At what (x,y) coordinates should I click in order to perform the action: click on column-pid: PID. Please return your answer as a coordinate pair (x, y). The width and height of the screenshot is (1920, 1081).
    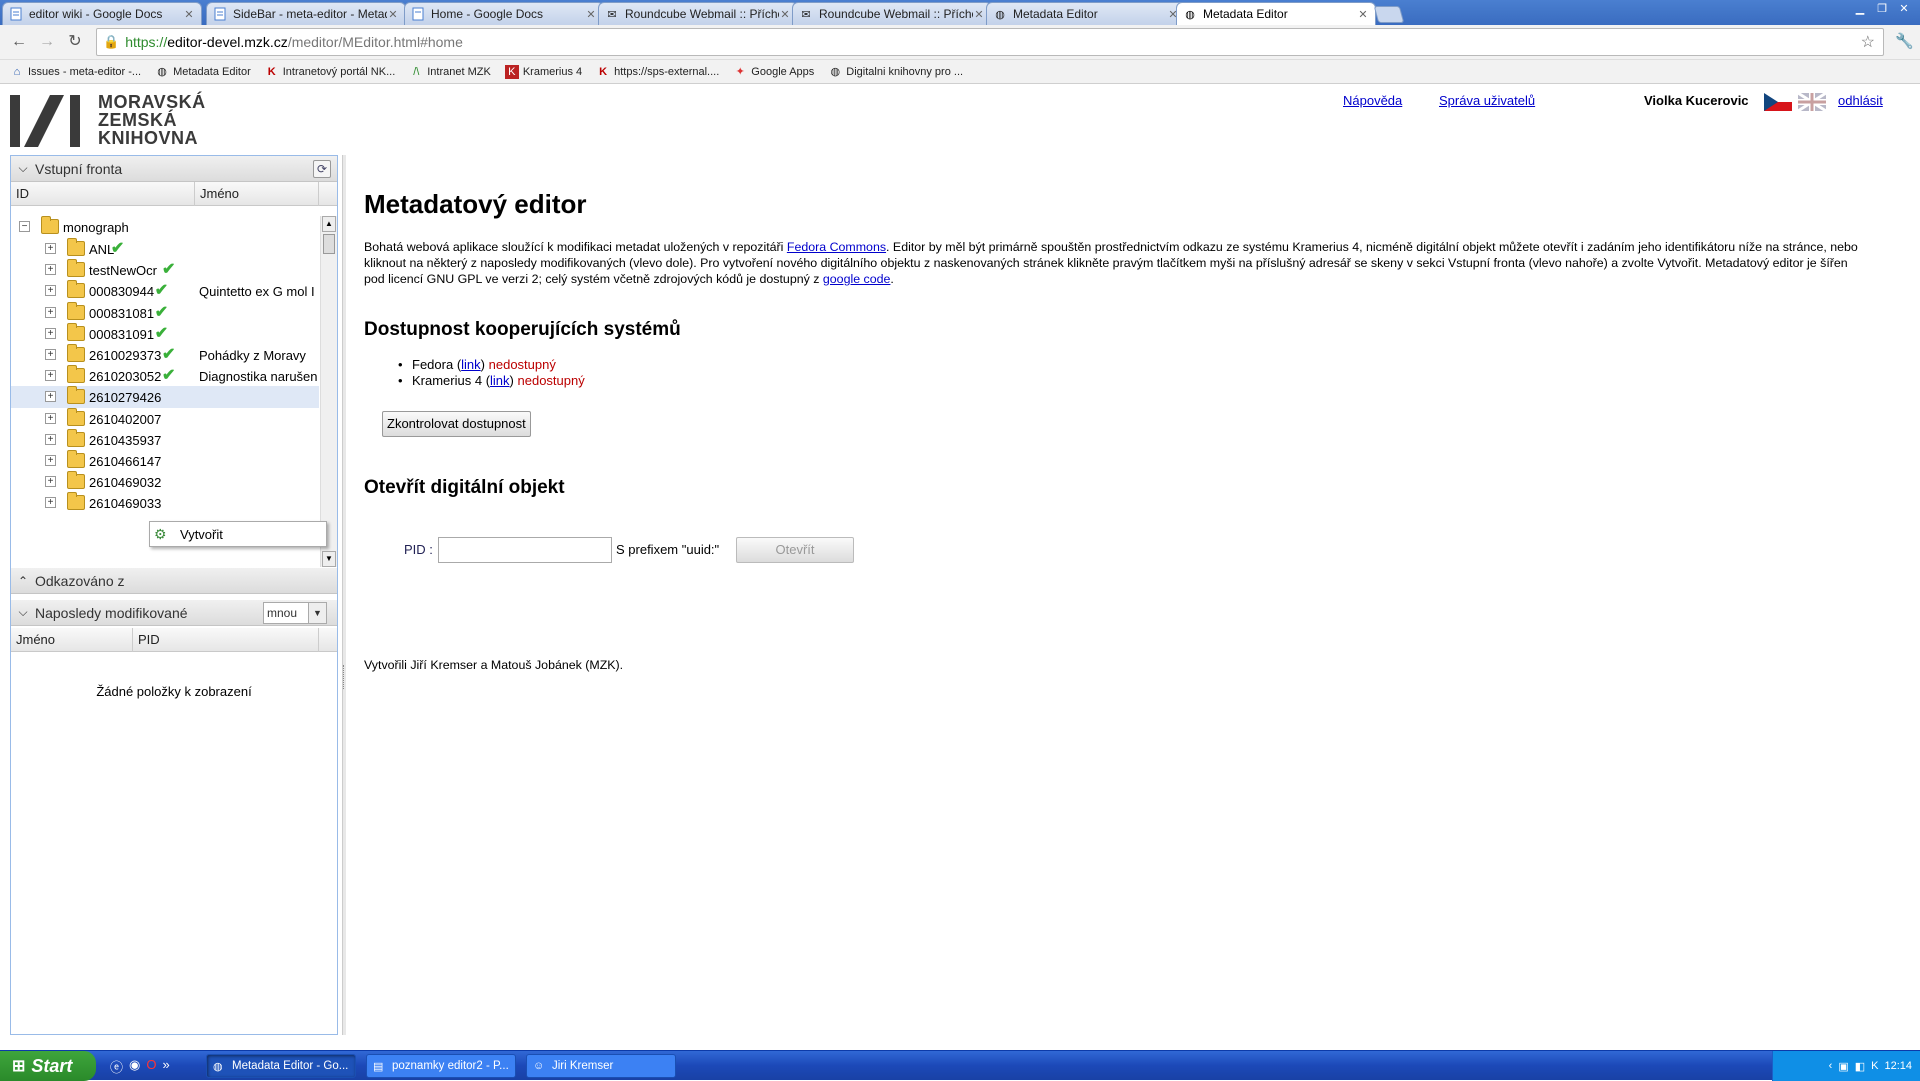
    Looking at the image, I should click on (226, 640).